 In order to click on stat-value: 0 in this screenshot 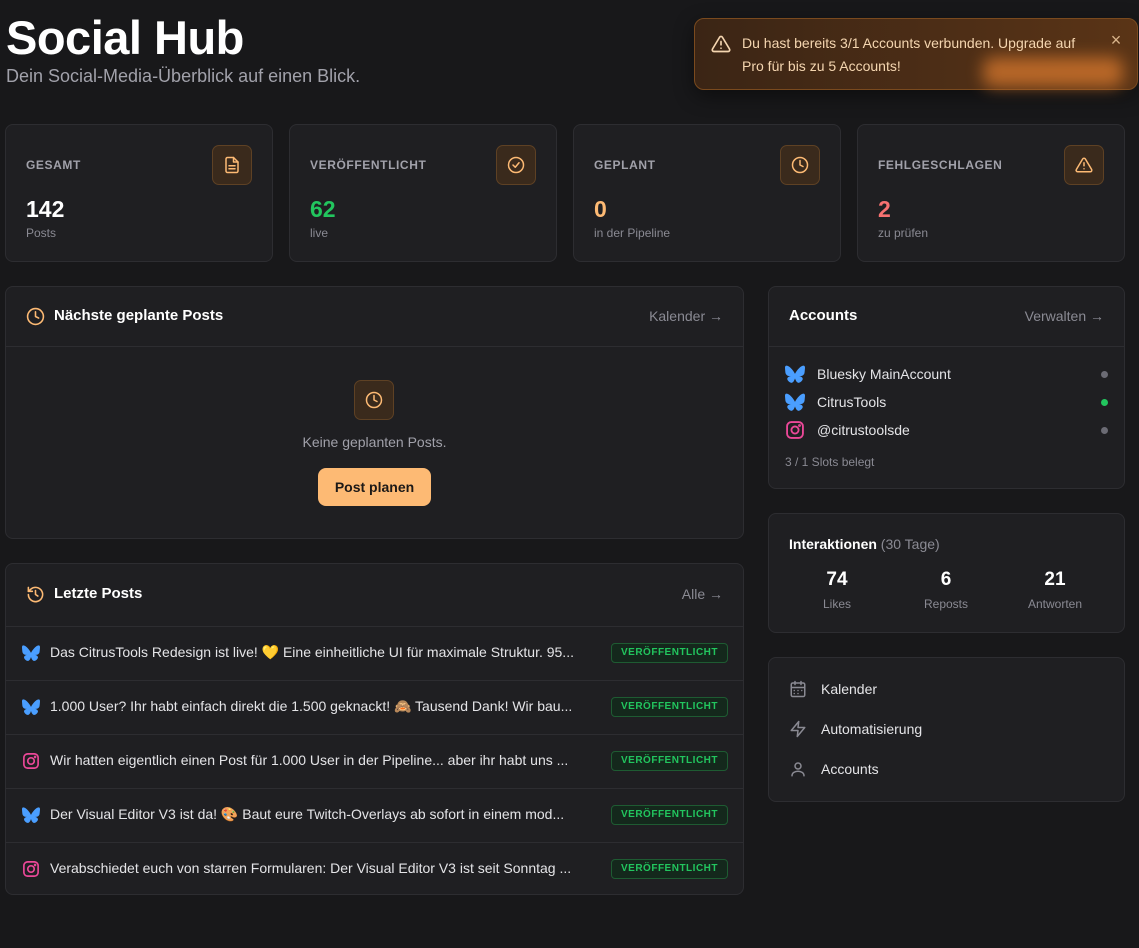, I will do `click(600, 209)`.